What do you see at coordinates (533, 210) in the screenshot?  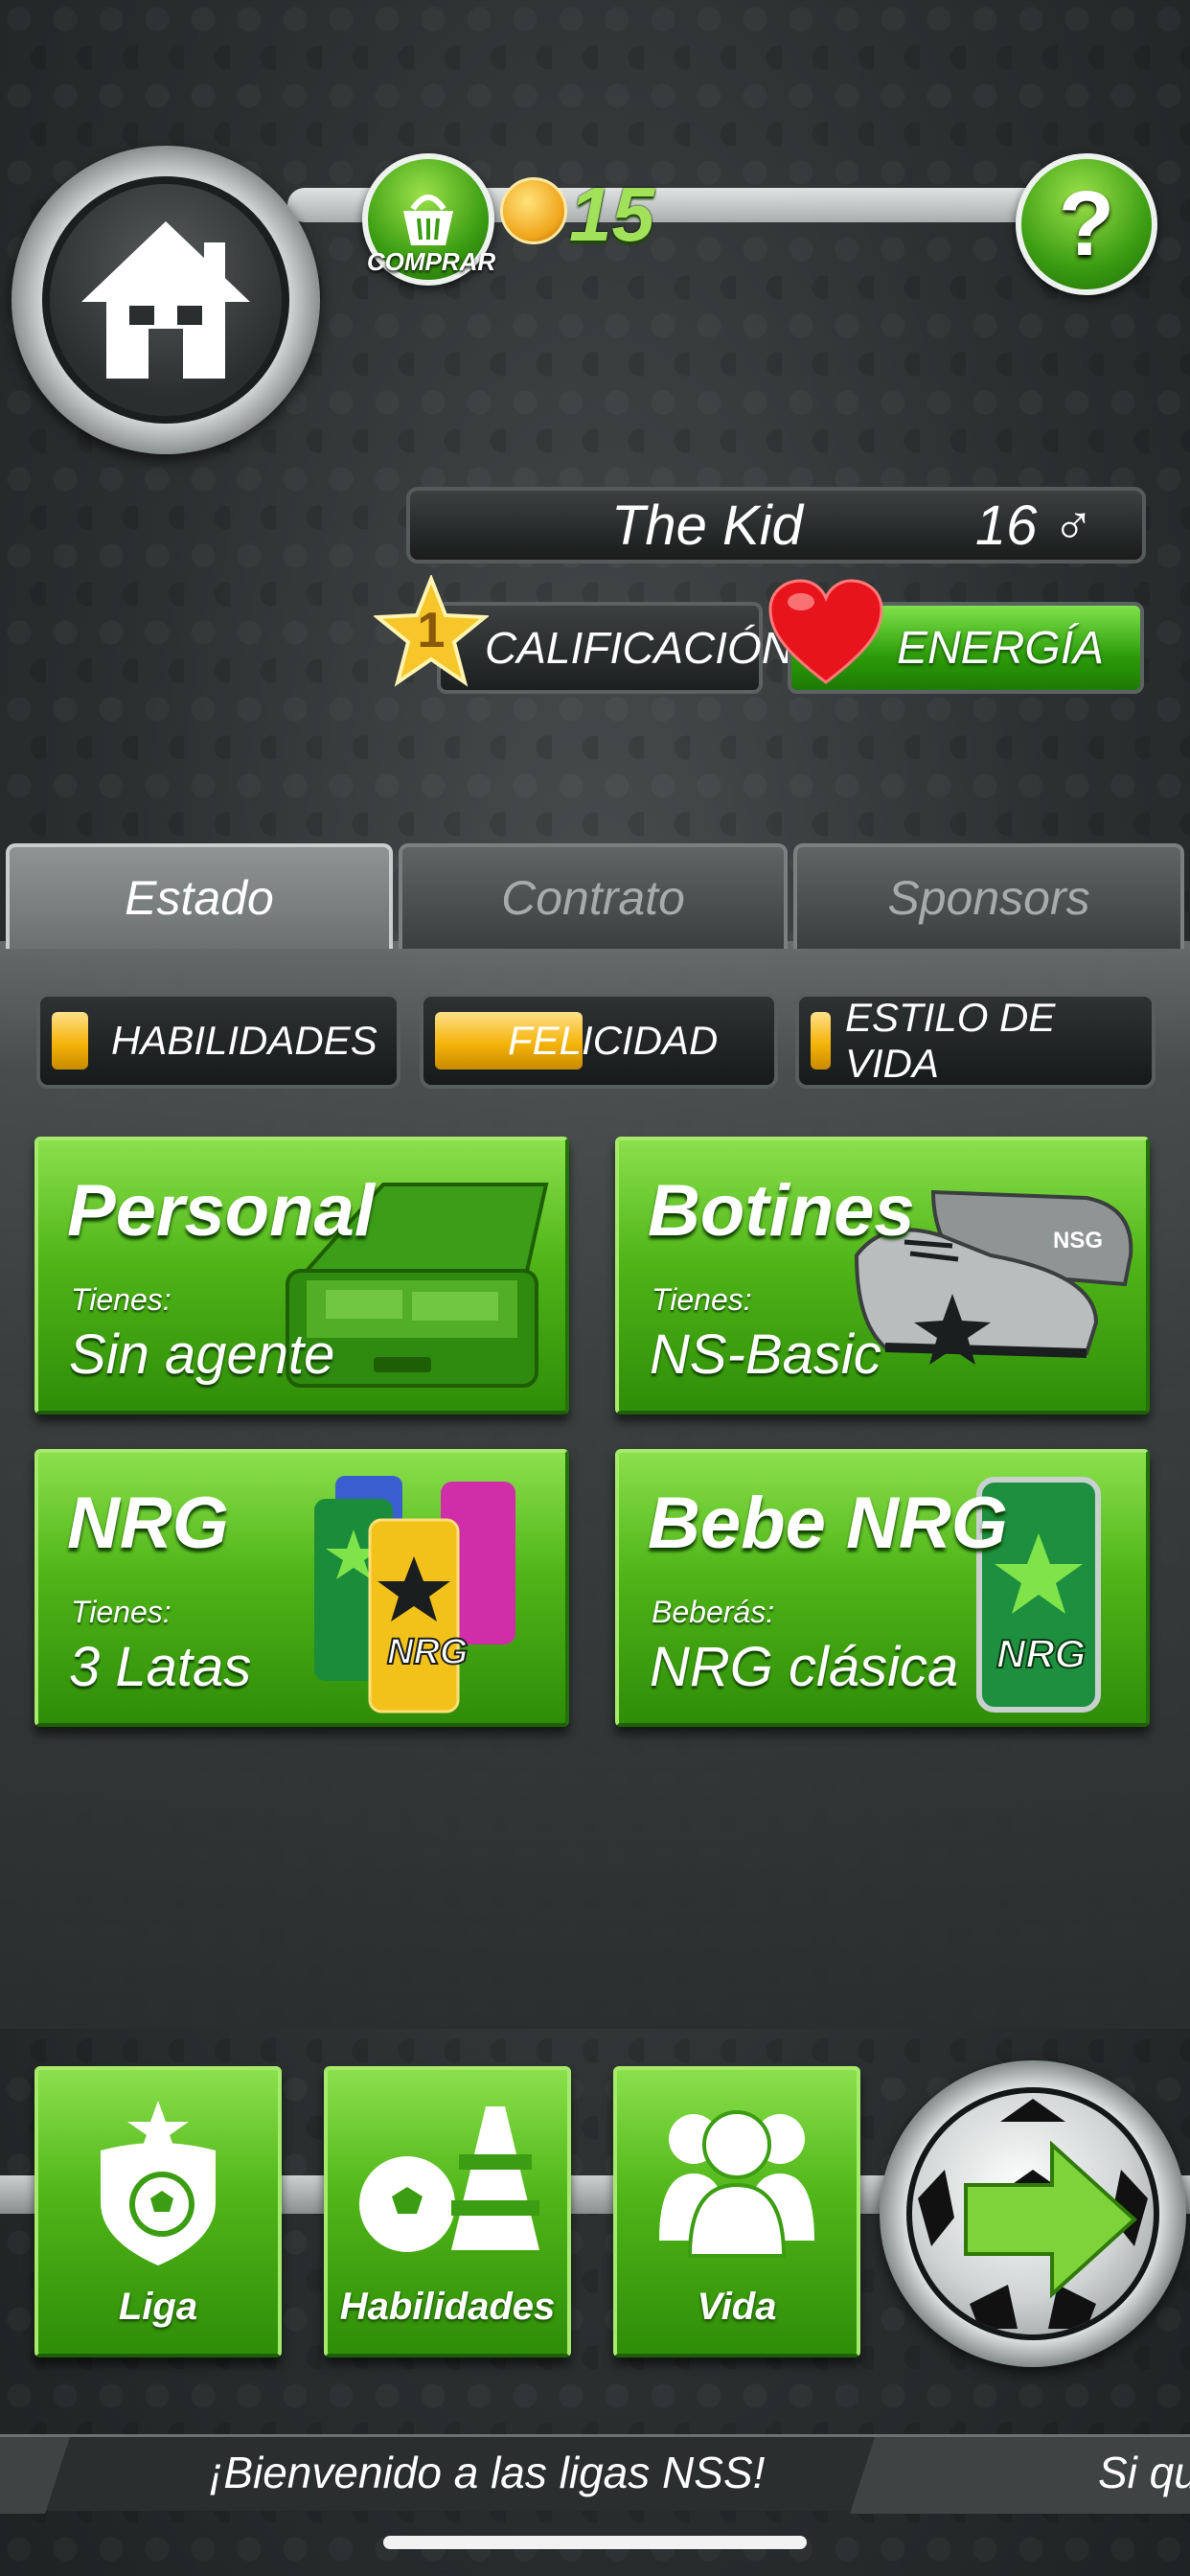 I see `coin-icon` at bounding box center [533, 210].